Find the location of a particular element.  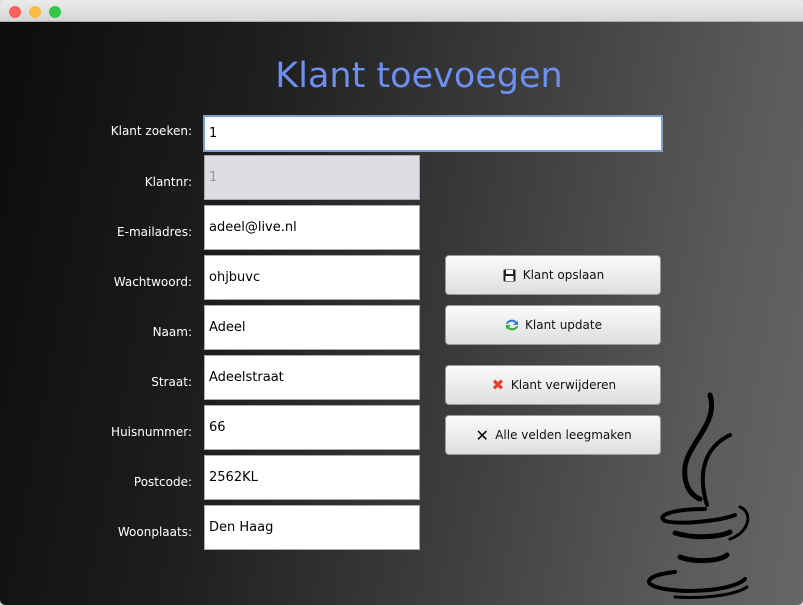

save-button: Klant opslaan is located at coordinates (553, 275).